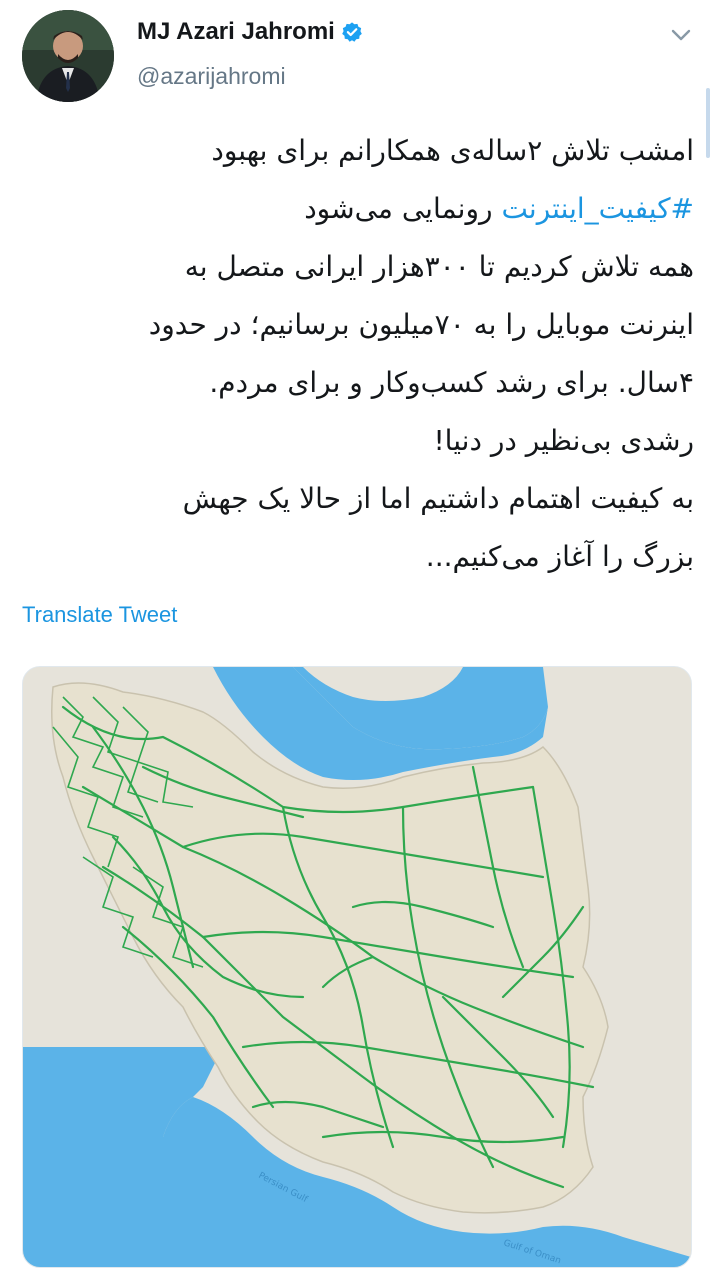  I want to click on avatar, so click(68, 56).